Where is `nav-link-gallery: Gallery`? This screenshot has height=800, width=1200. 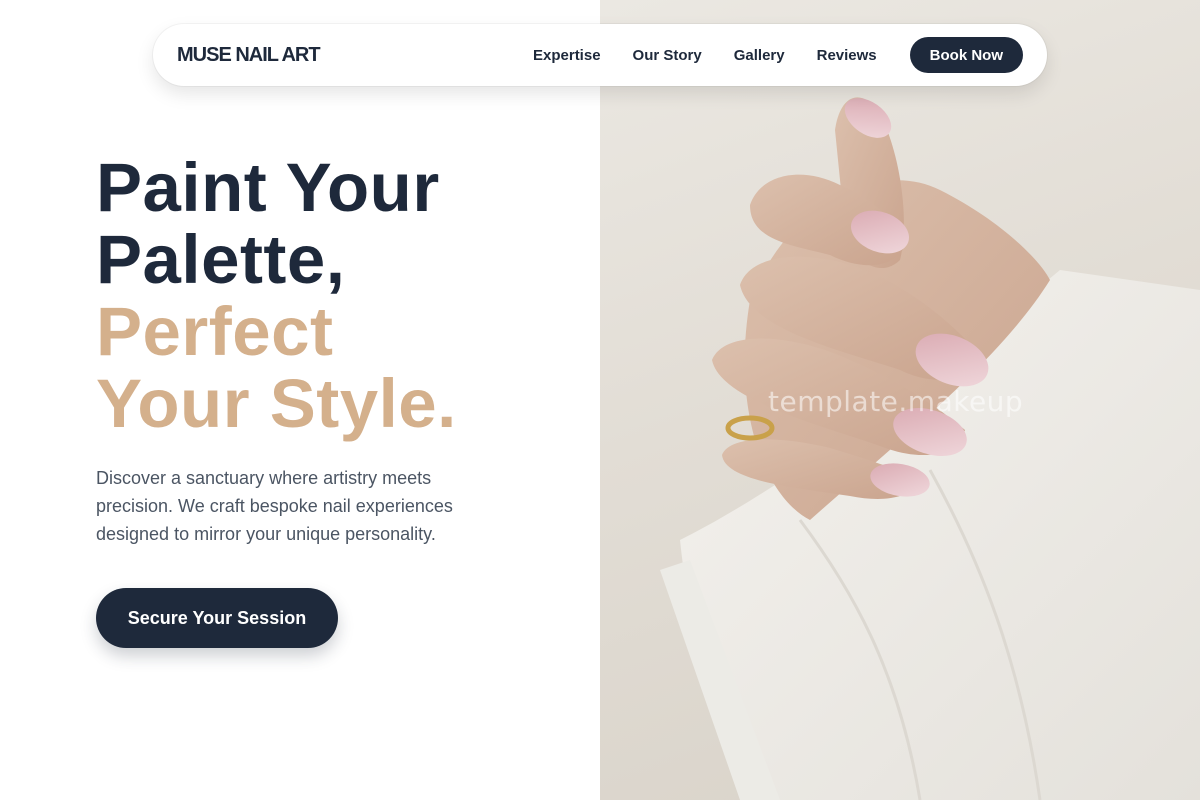 nav-link-gallery: Gallery is located at coordinates (759, 55).